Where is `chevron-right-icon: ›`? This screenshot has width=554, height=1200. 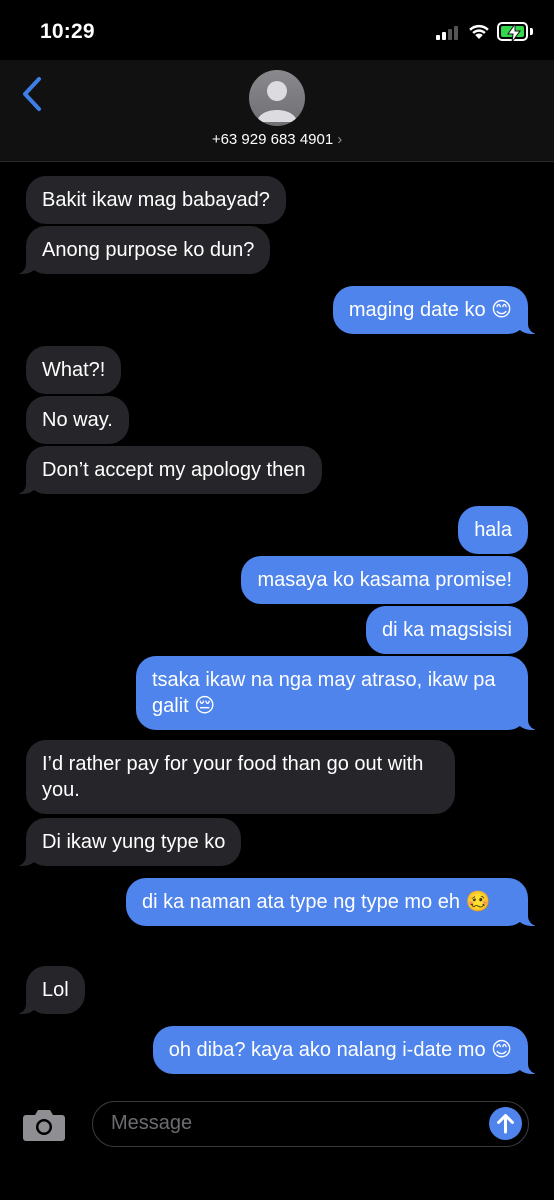 chevron-right-icon: › is located at coordinates (340, 139).